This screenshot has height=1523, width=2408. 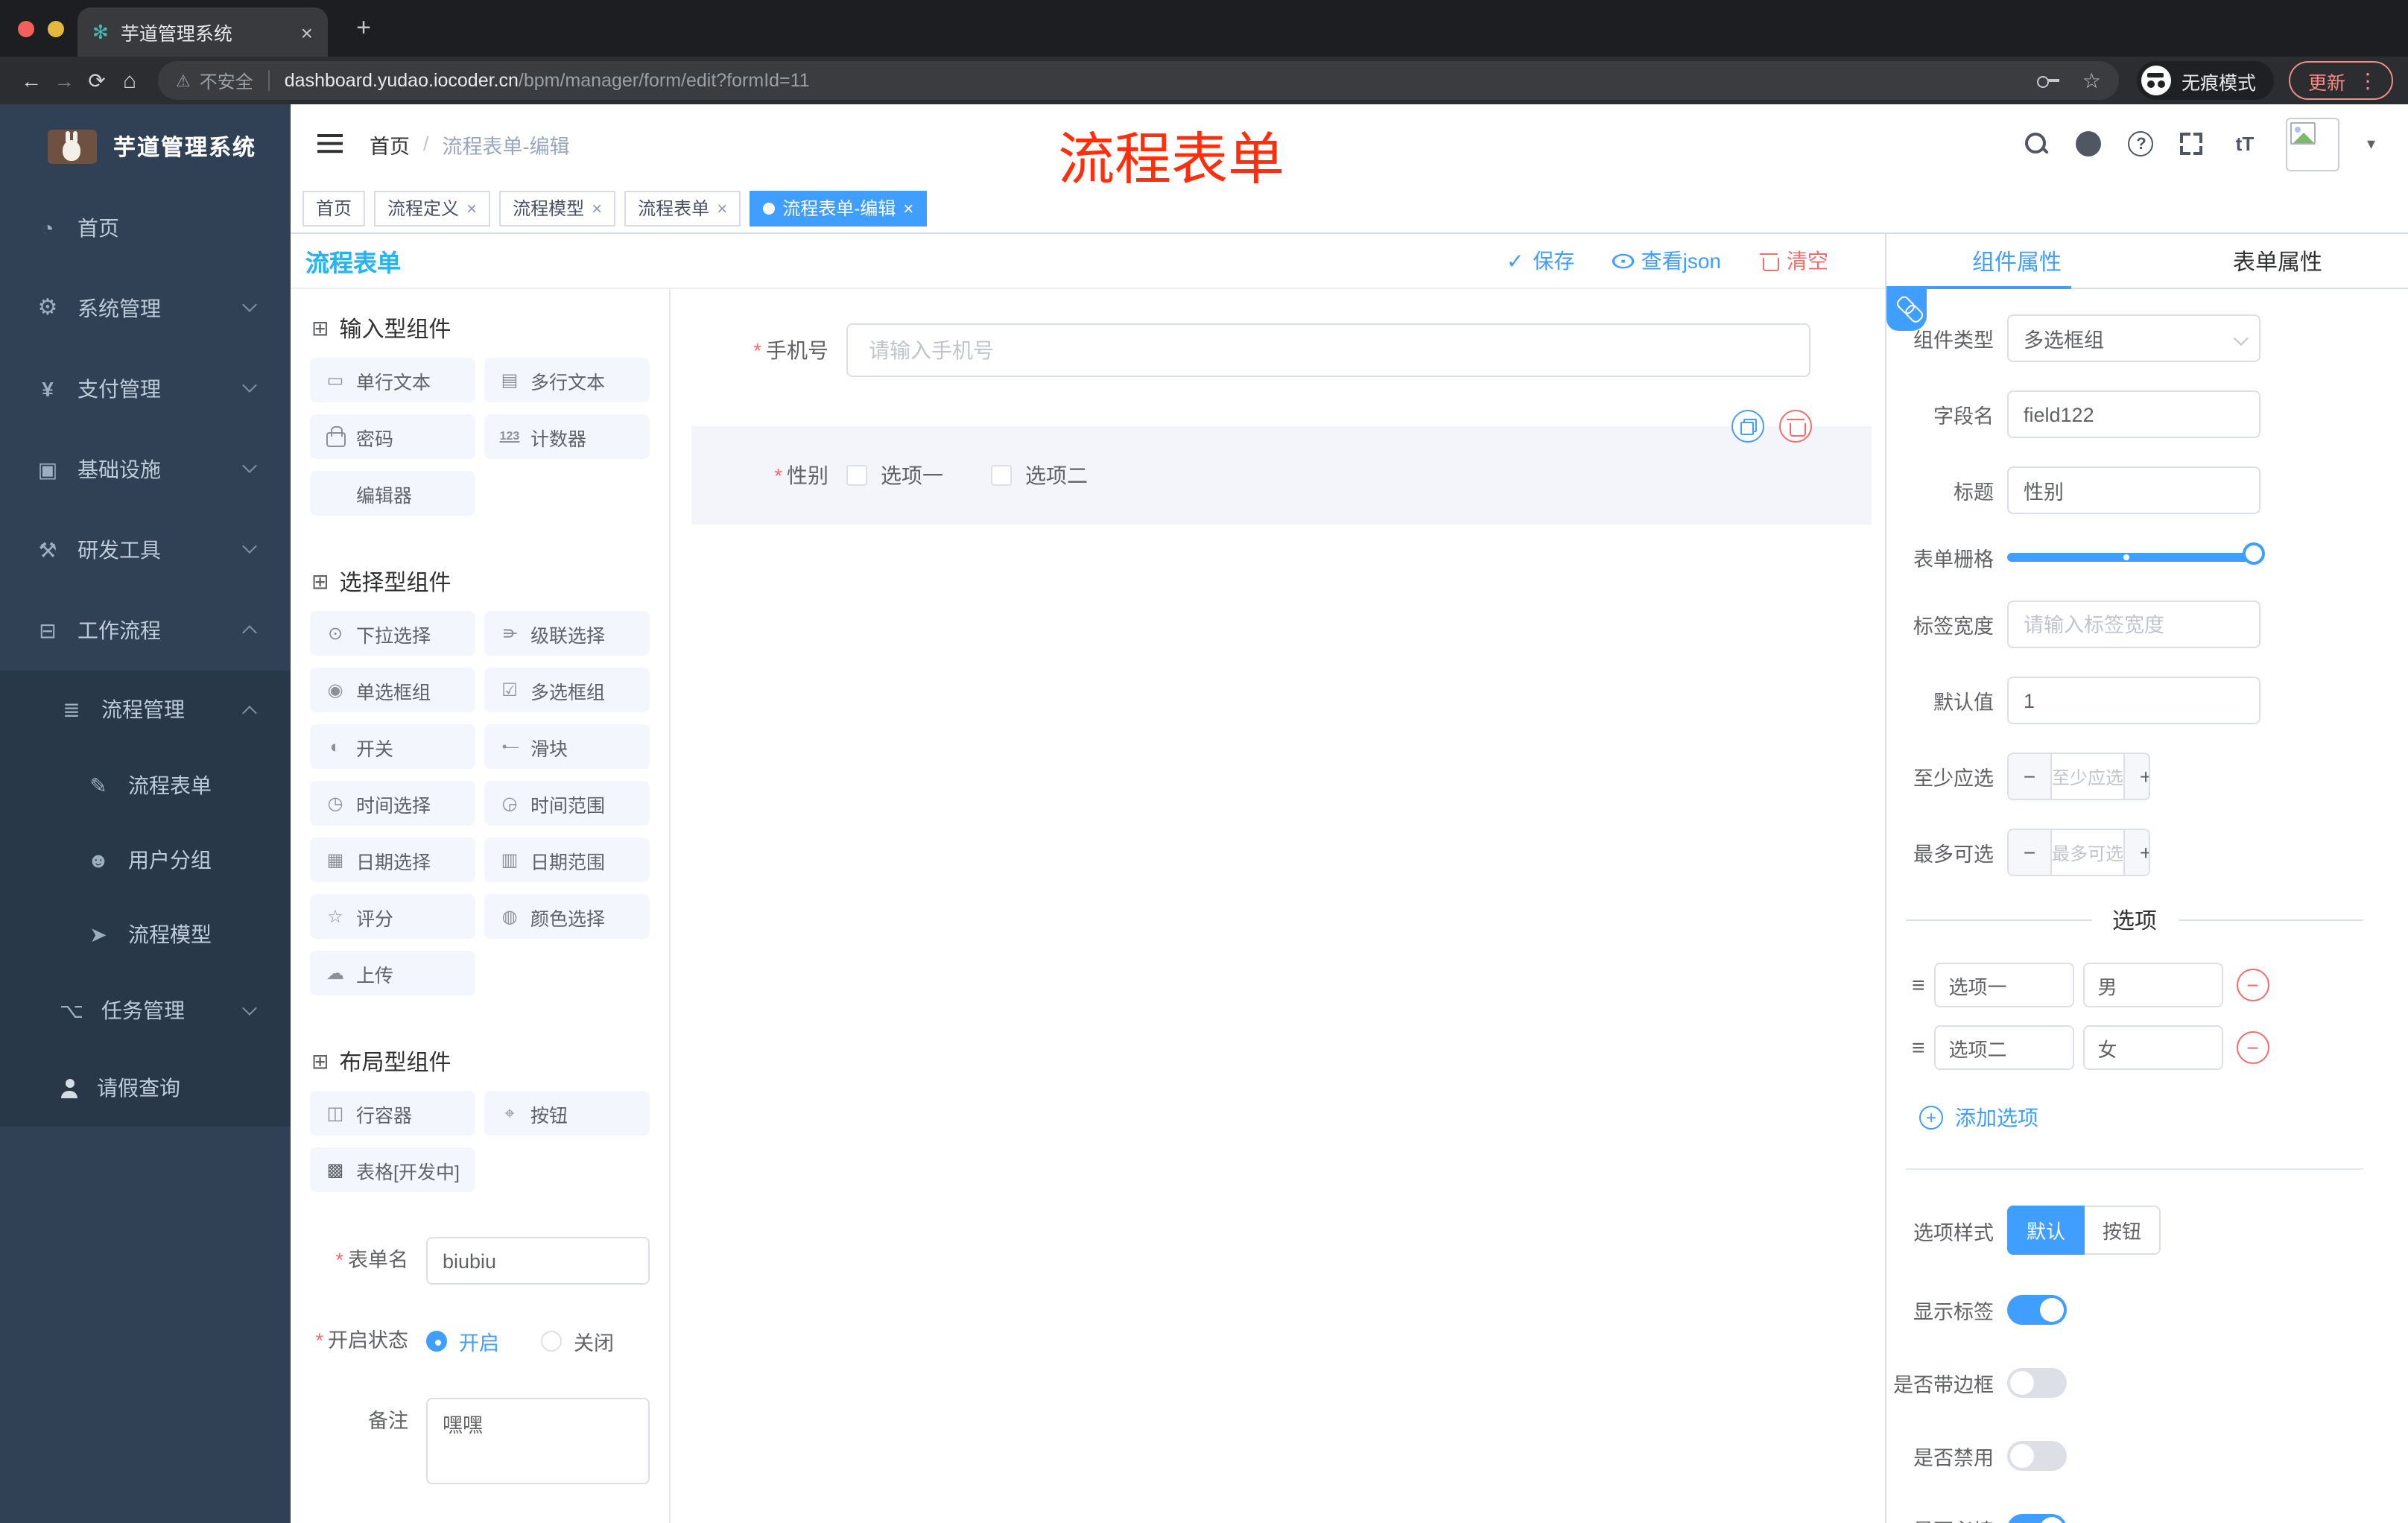 What do you see at coordinates (64, 80) in the screenshot?
I see `forward-icon` at bounding box center [64, 80].